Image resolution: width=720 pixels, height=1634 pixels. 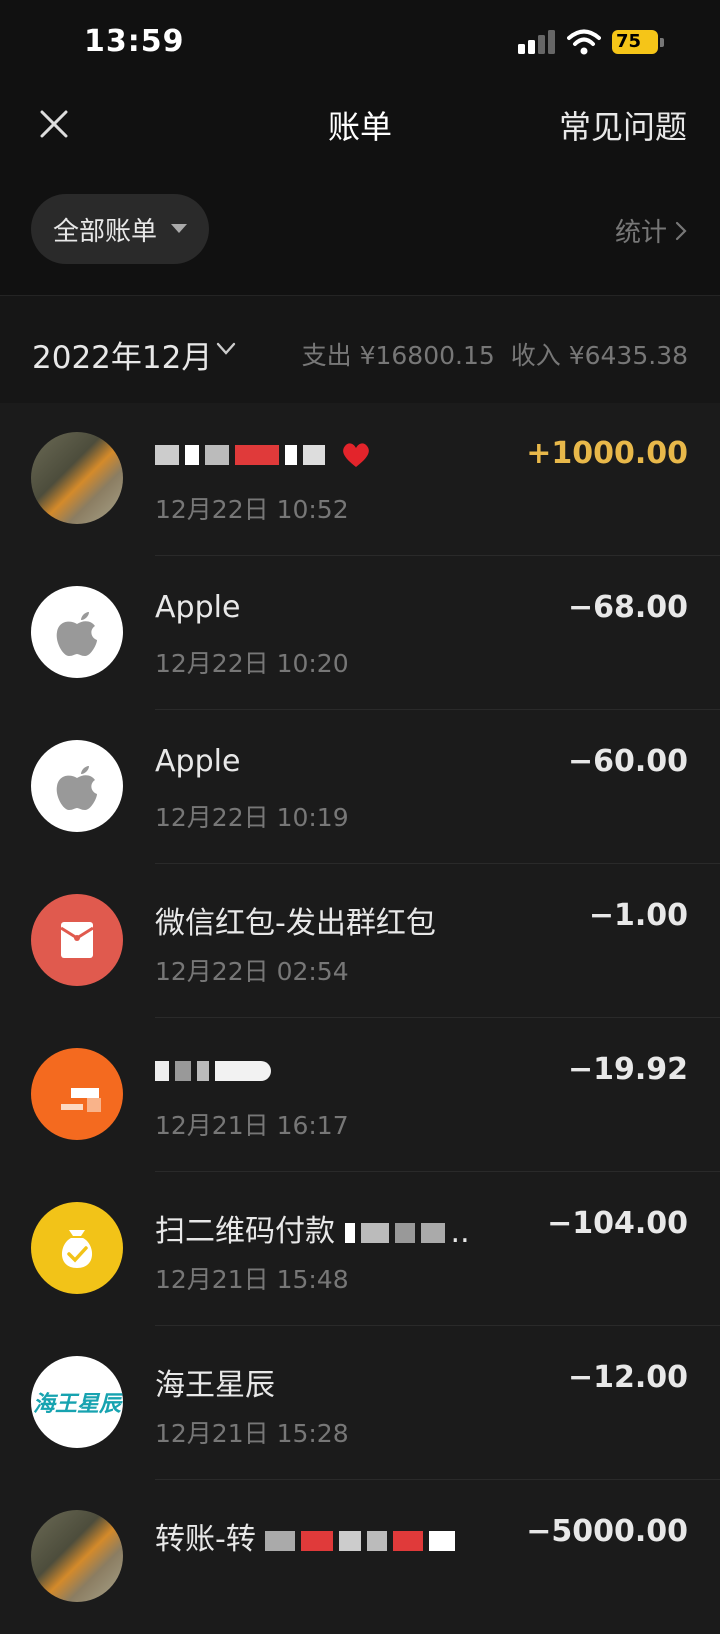 I want to click on month-totals: 支出 ¥16800.15 收入 ¥6435.38, so click(x=487, y=354).